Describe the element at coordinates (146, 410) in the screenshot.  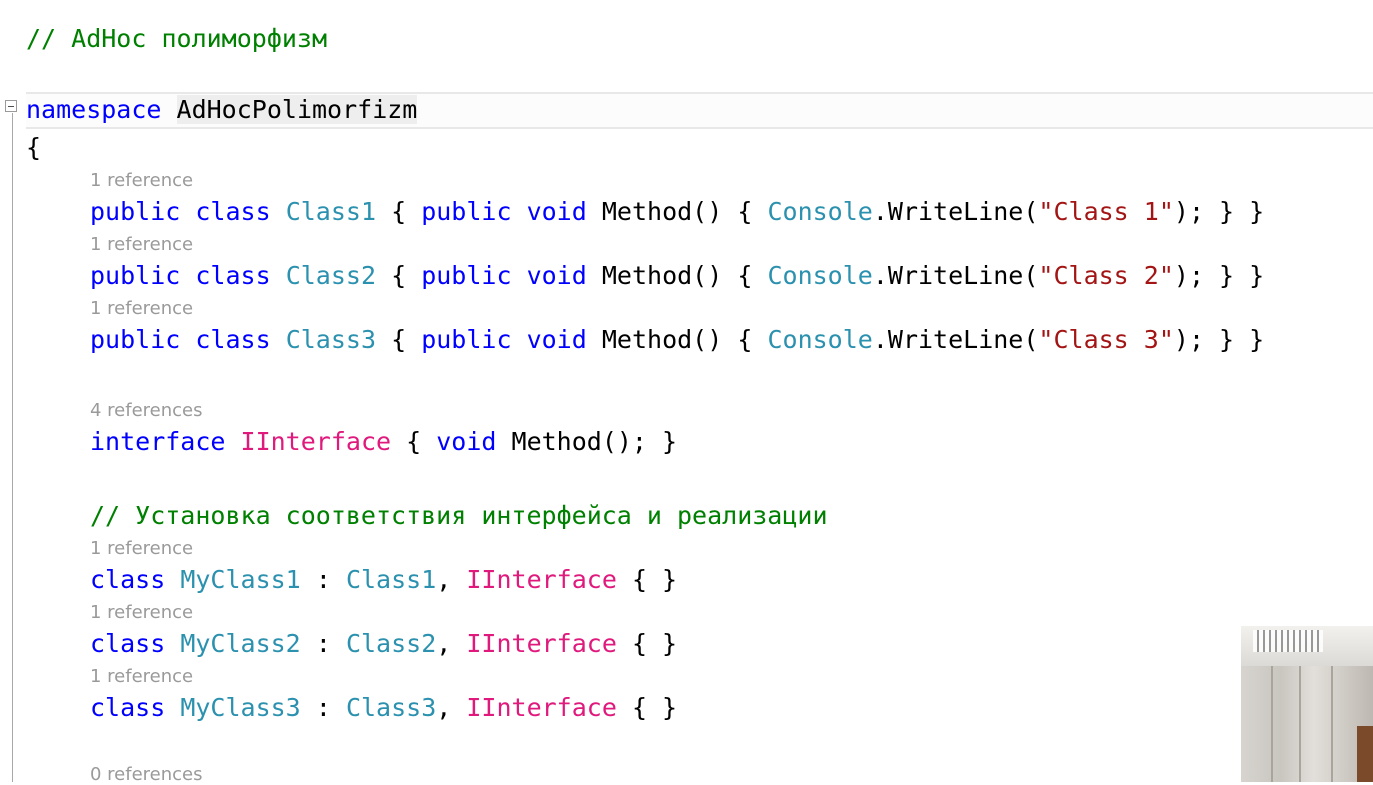
I see `codelens-iinterface: 4 references` at that location.